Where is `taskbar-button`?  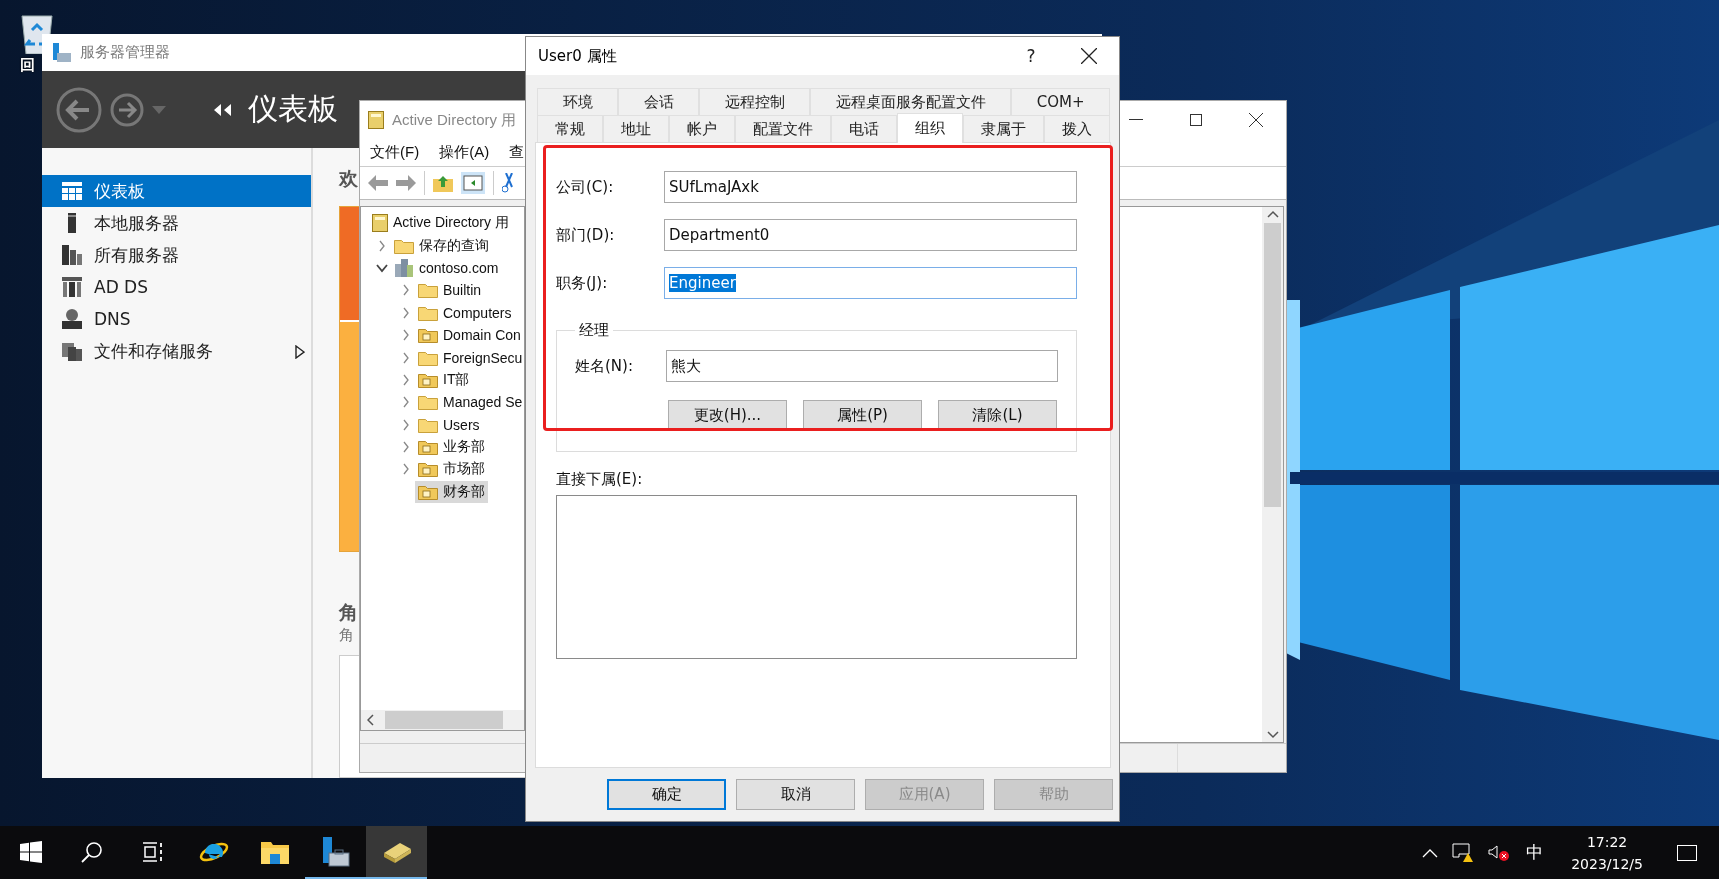 taskbar-button is located at coordinates (396, 852).